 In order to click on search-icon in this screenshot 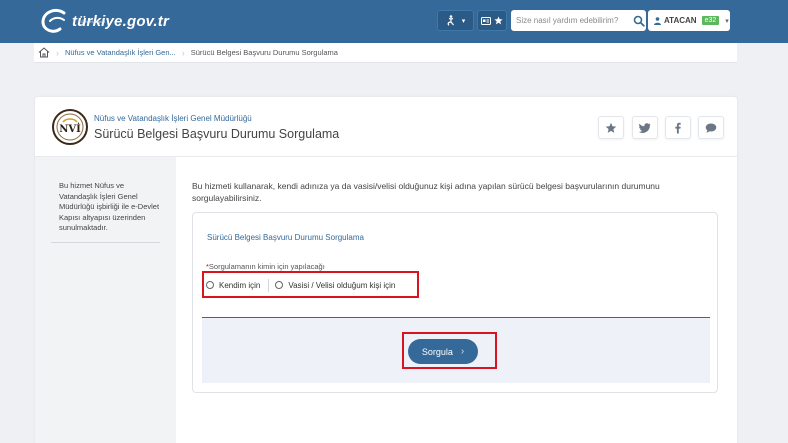, I will do `click(639, 21)`.